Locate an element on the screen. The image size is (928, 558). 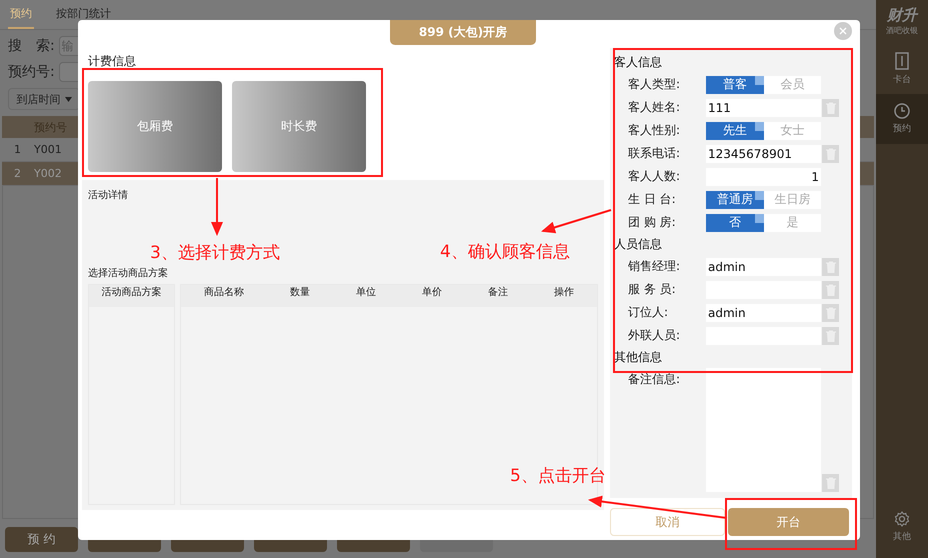
section-heading: 活动详情 is located at coordinates (108, 195).